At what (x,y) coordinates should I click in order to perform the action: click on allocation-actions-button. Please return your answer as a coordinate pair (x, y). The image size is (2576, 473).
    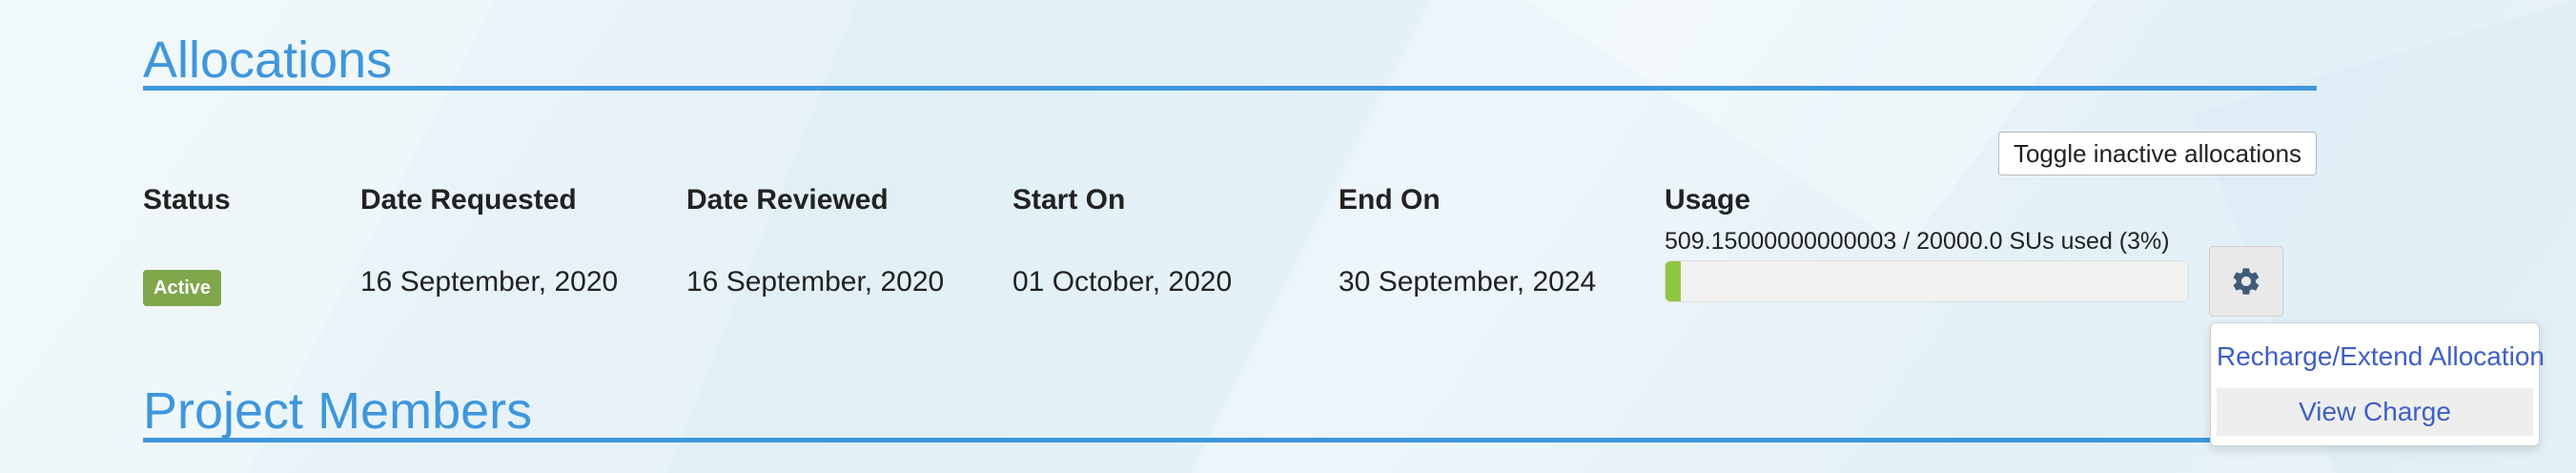
    Looking at the image, I should click on (2246, 281).